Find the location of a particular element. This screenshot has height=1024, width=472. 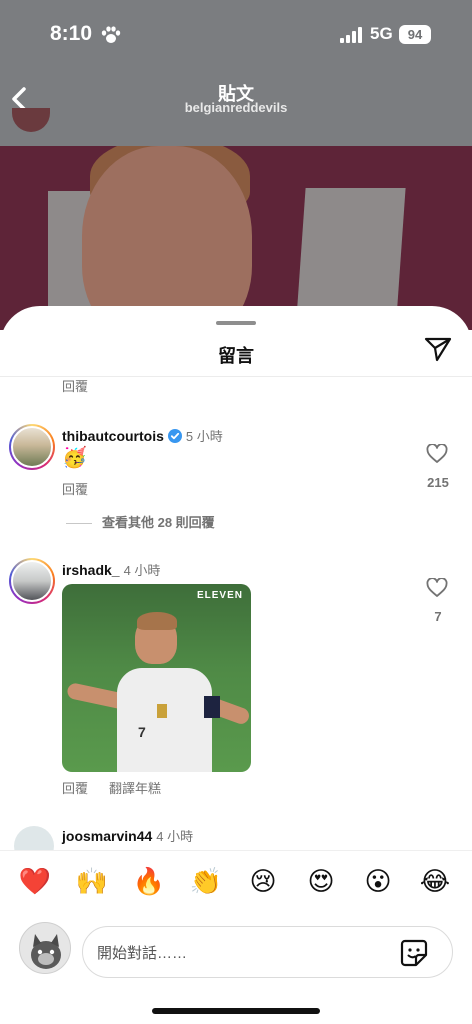

comment-input is located at coordinates (242, 953).